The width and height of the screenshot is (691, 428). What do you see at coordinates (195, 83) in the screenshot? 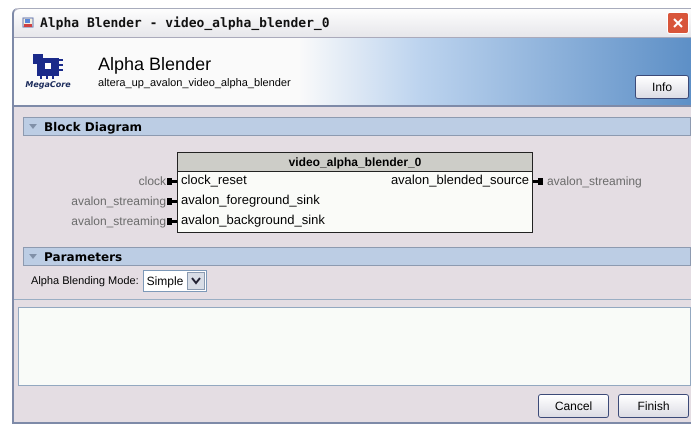
I see `component-name: altera_up_avalon_video_alpha_blender` at bounding box center [195, 83].